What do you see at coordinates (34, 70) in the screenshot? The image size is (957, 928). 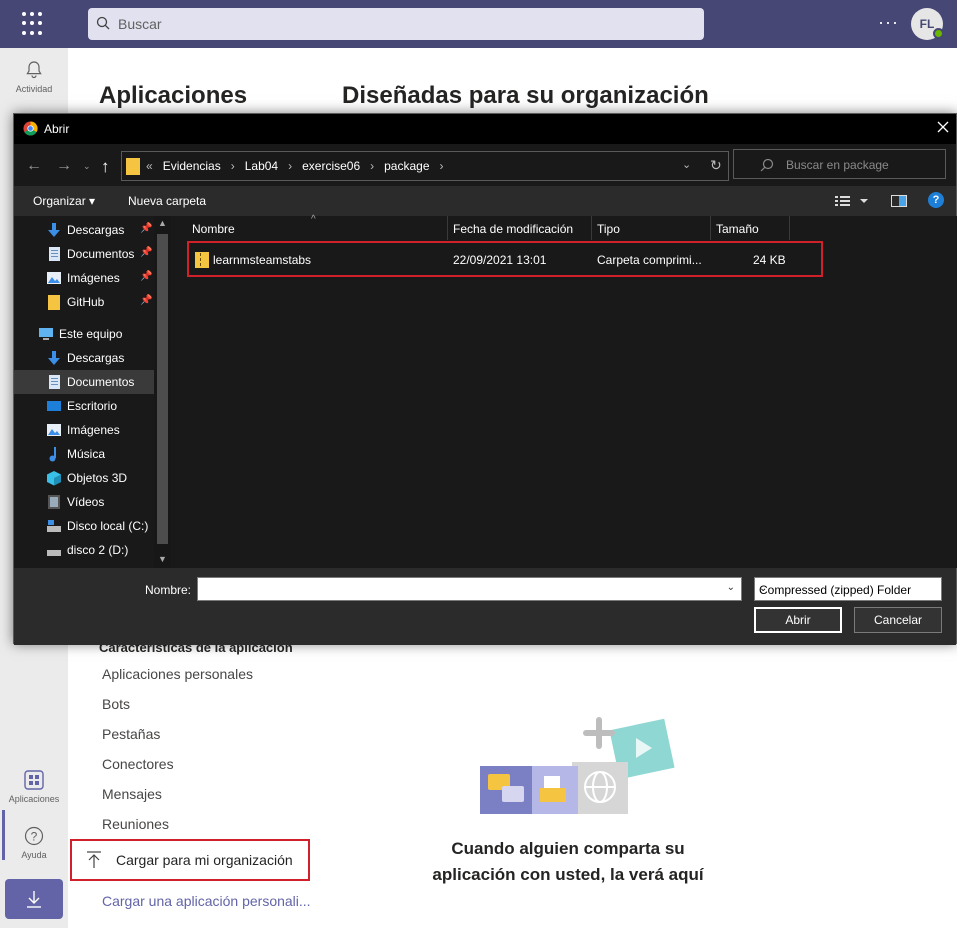 I see `bell-icon` at bounding box center [34, 70].